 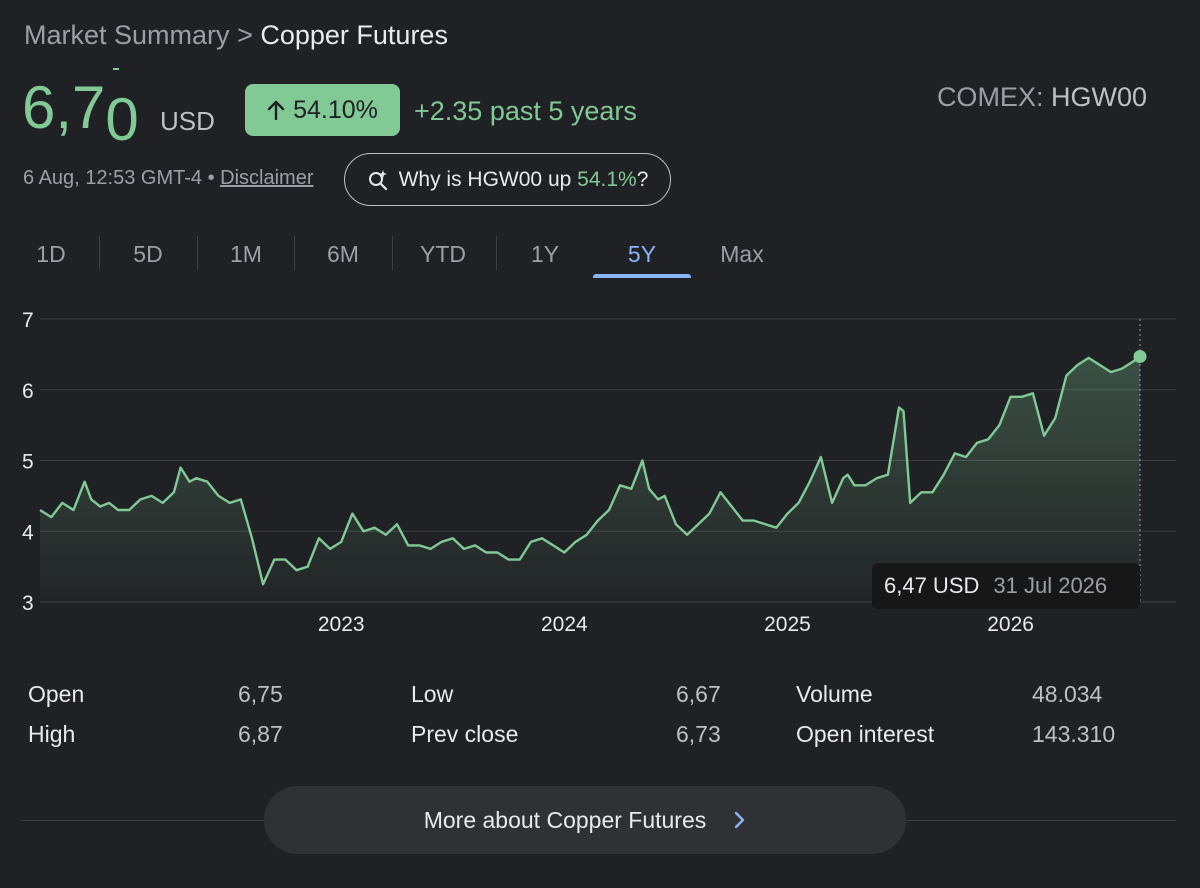 What do you see at coordinates (148, 254) in the screenshot?
I see `tab-5d: 5D` at bounding box center [148, 254].